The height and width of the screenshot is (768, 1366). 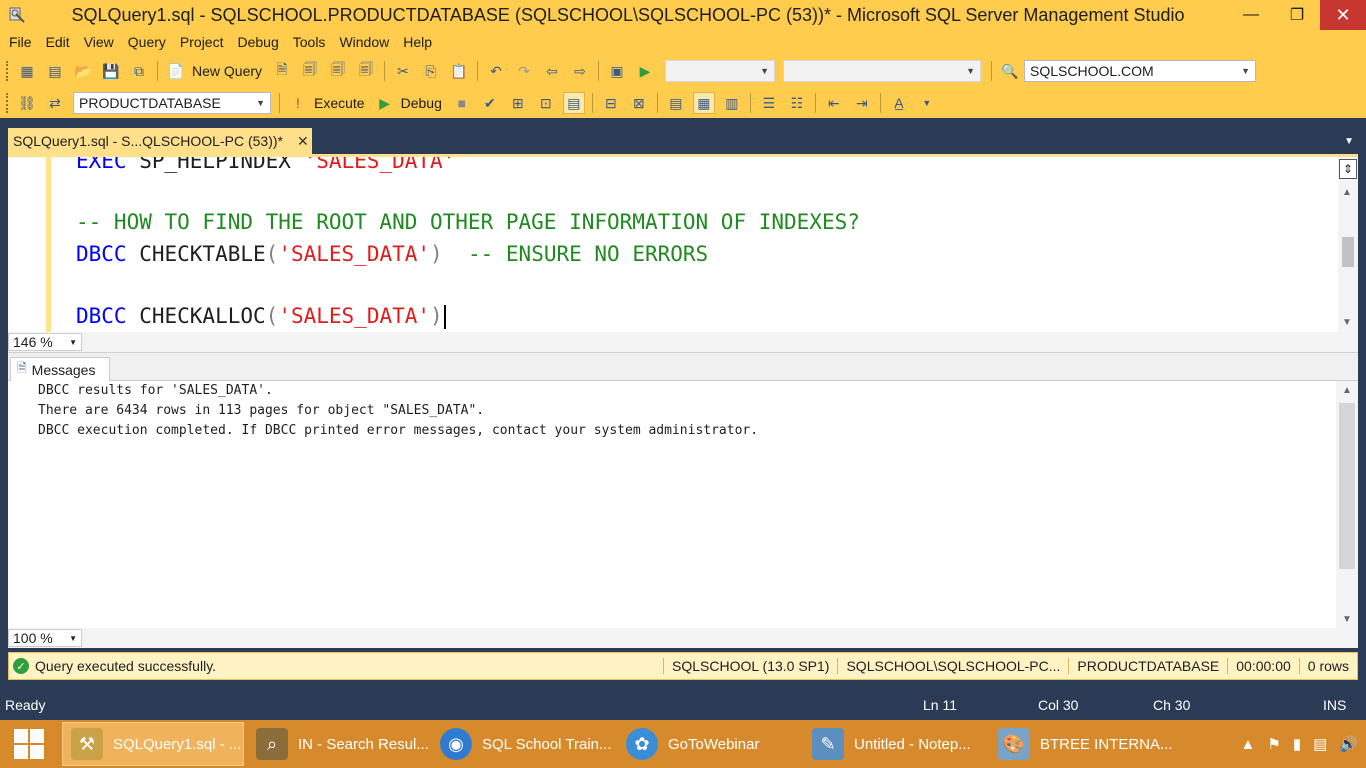 I want to click on specify-template-values-icon: A̲, so click(x=899, y=103).